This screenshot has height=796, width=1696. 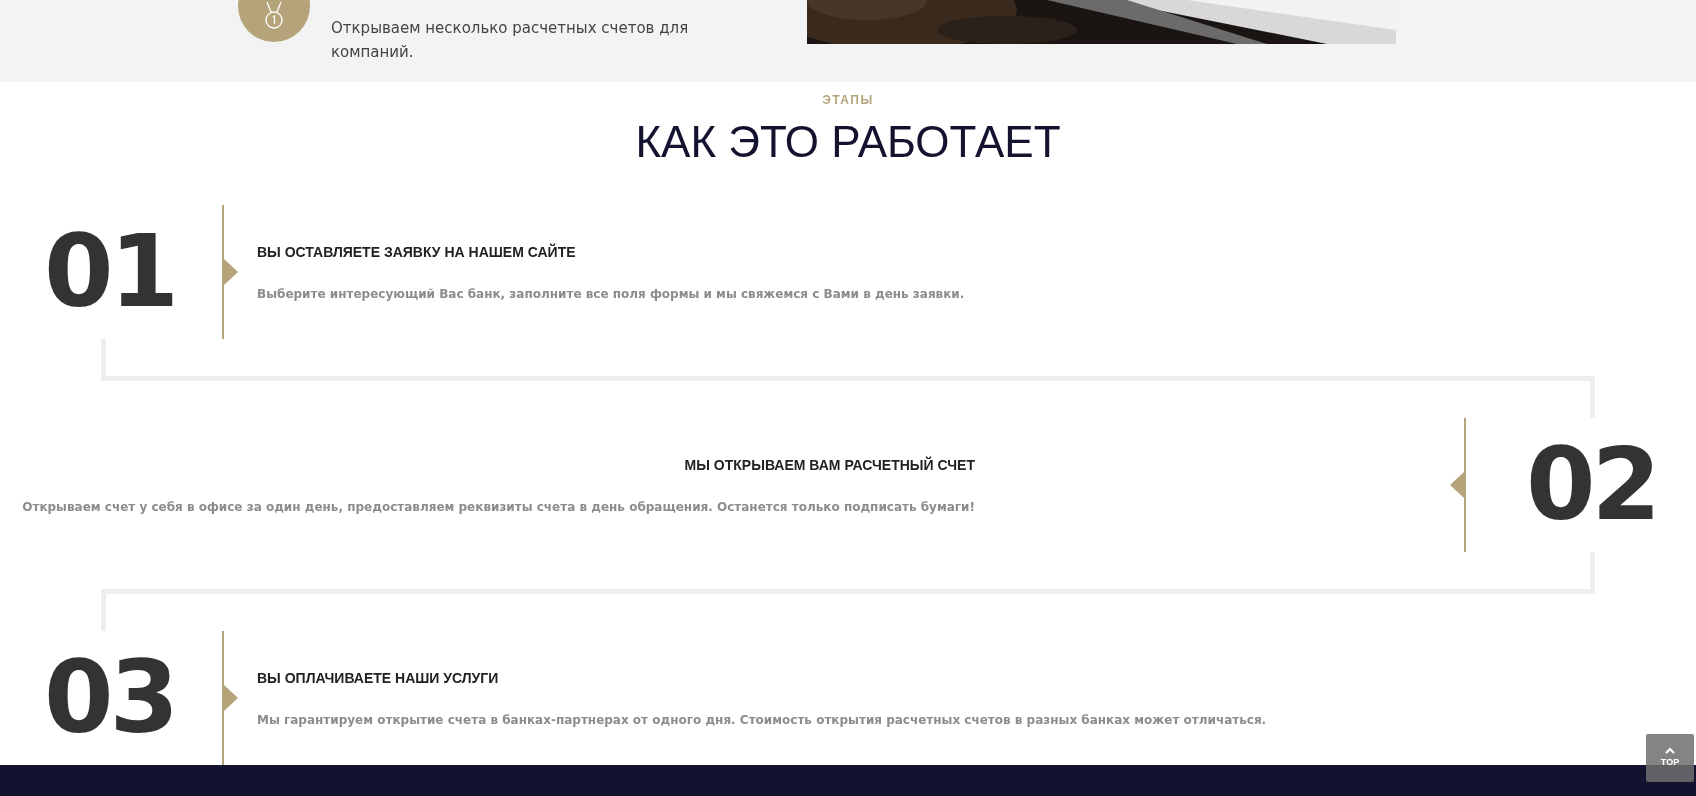 I want to click on step-title: МЫ ОТКРЫВАЕМ ВАМ РАСЧЕТНЫЙ СЧЕТ, so click(x=829, y=465).